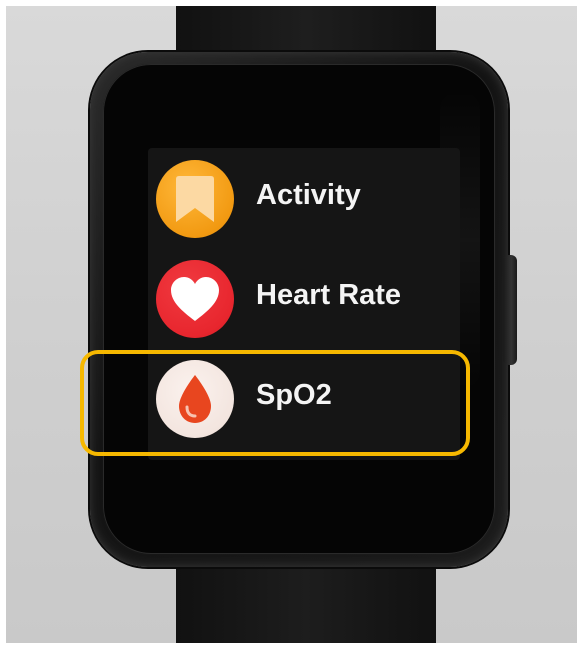  Describe the element at coordinates (294, 395) in the screenshot. I see `menu-item-label: SpO2` at that location.